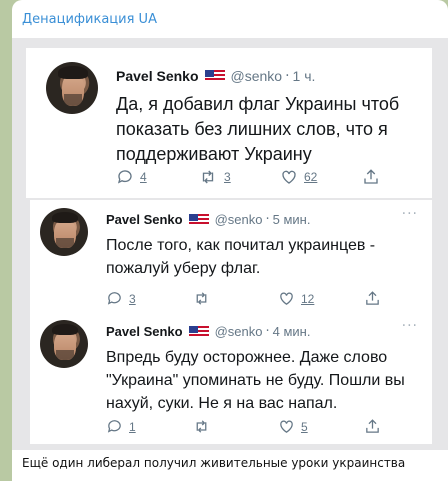 The width and height of the screenshot is (448, 481). Describe the element at coordinates (304, 426) in the screenshot. I see `like-count: 5` at that location.